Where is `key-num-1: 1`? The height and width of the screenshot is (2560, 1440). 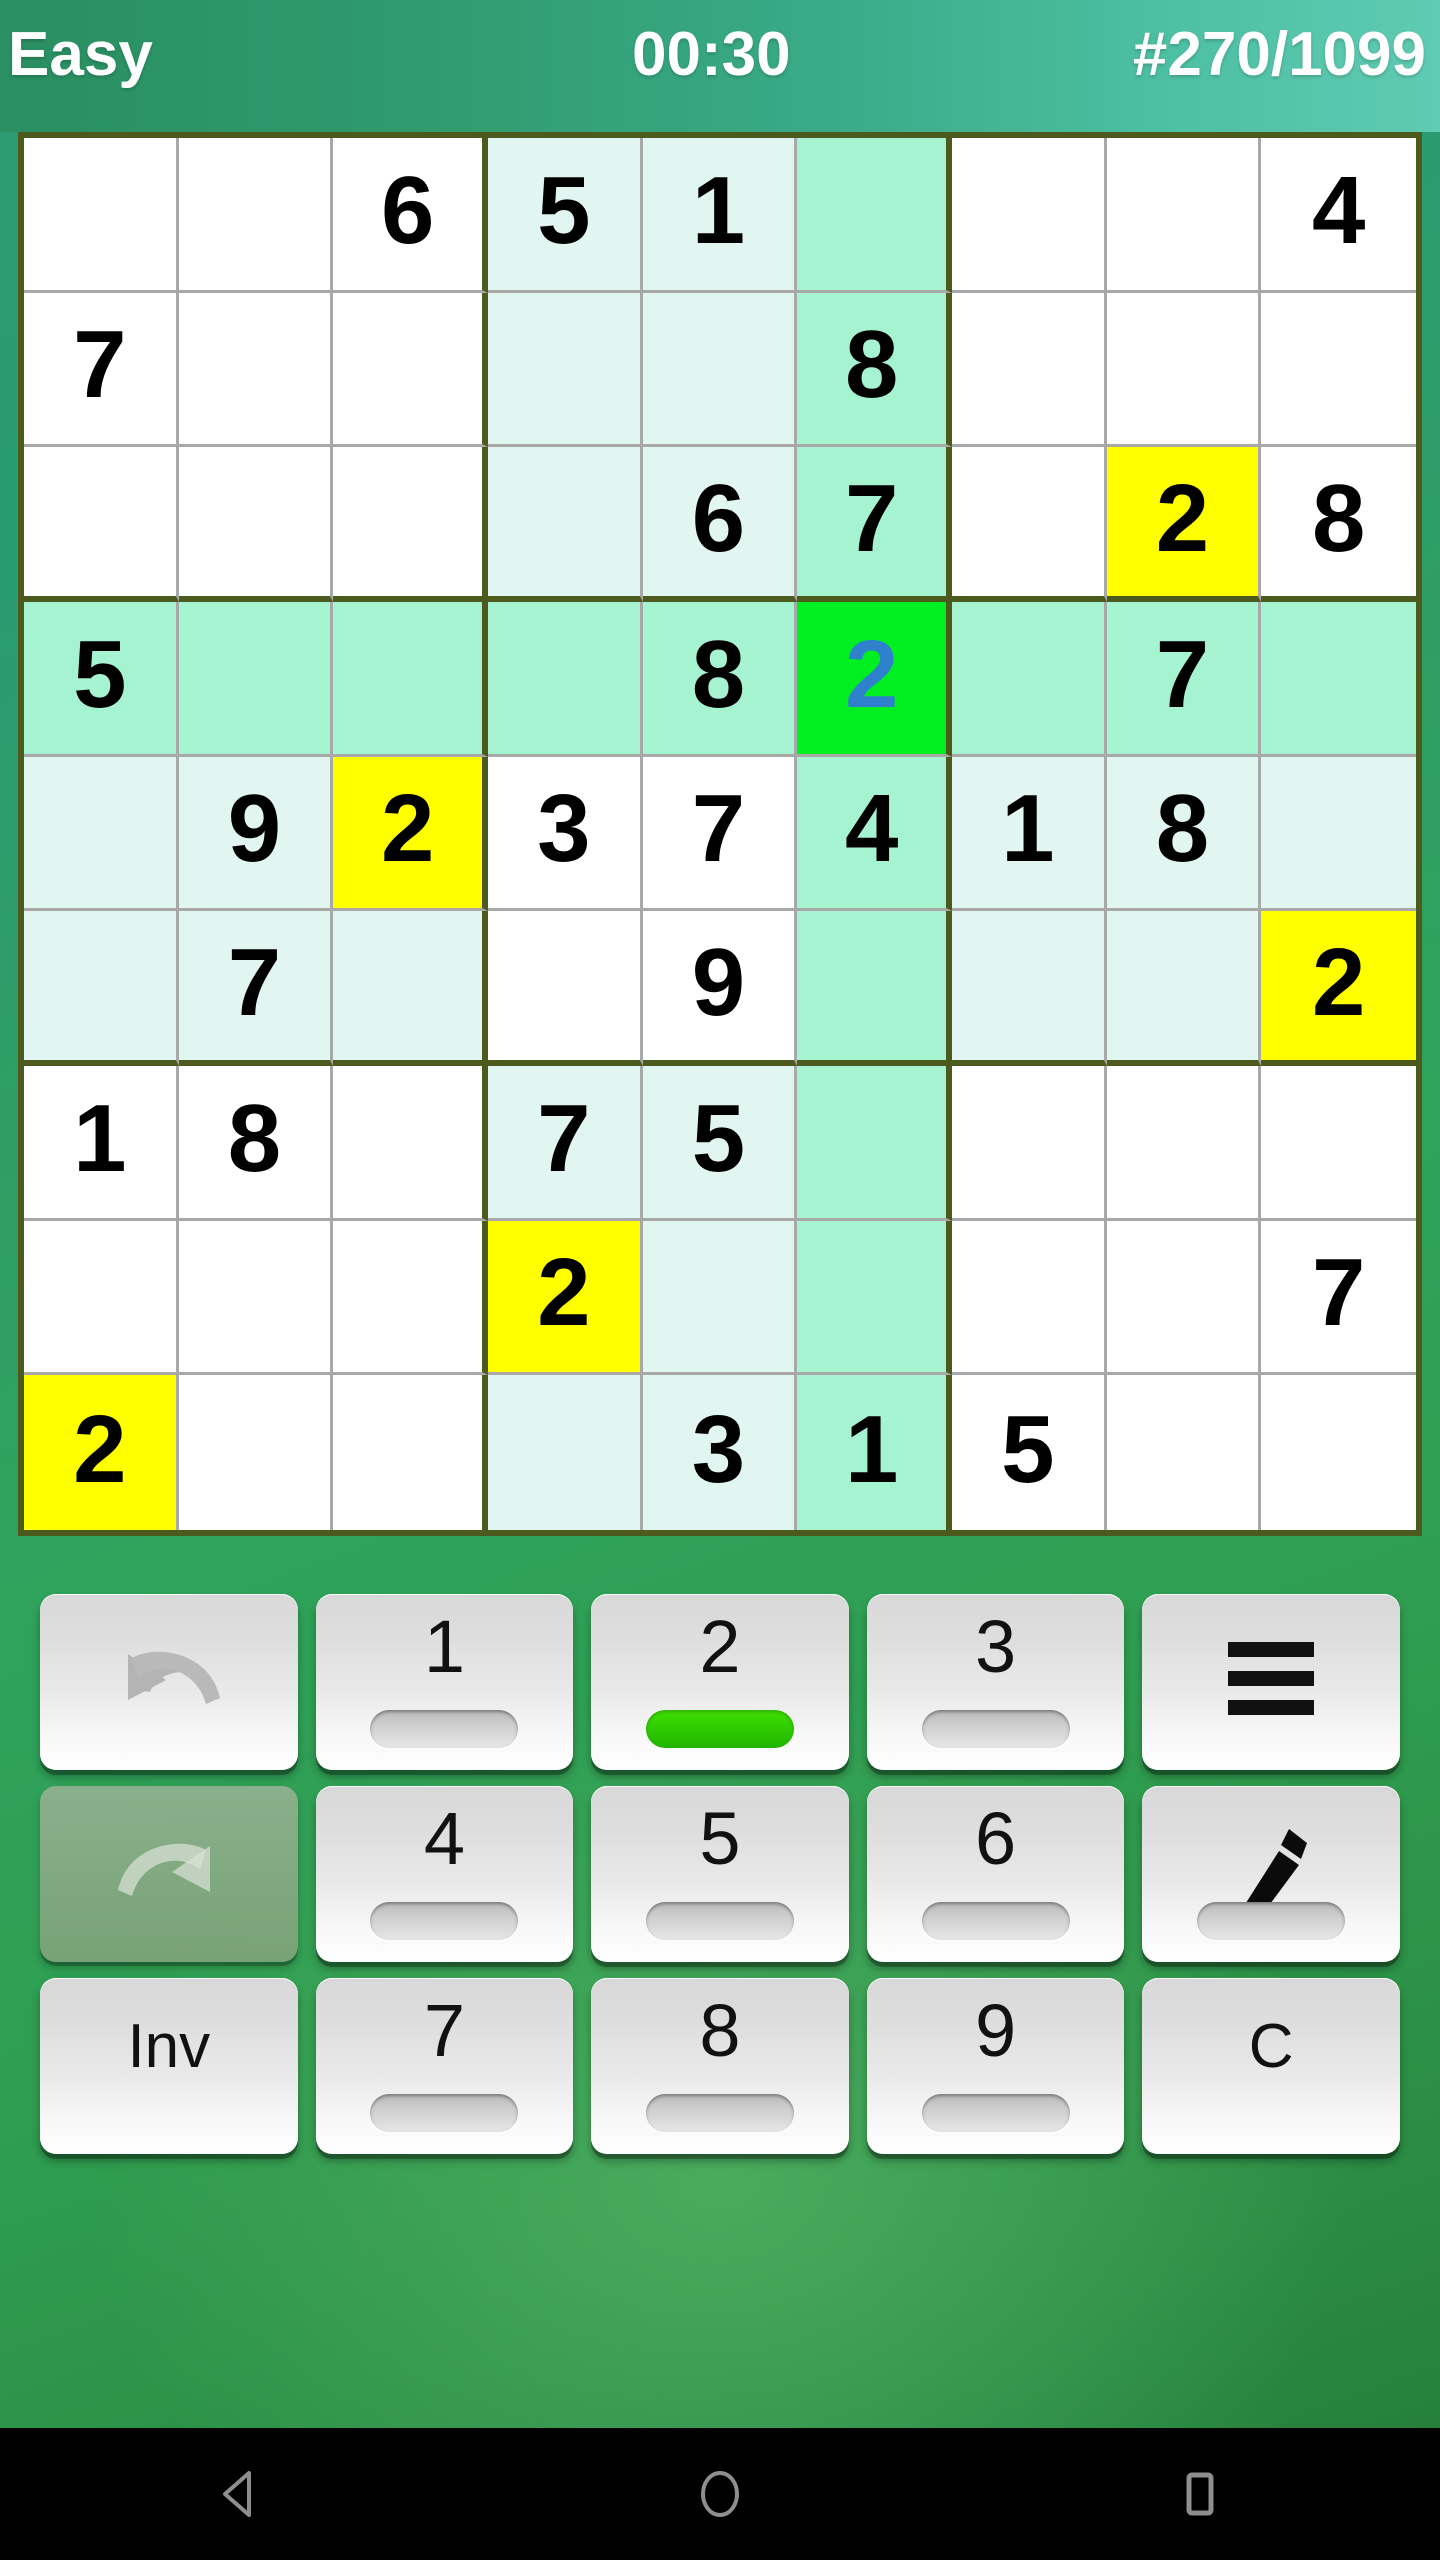
key-num-1: 1 is located at coordinates (444, 1682).